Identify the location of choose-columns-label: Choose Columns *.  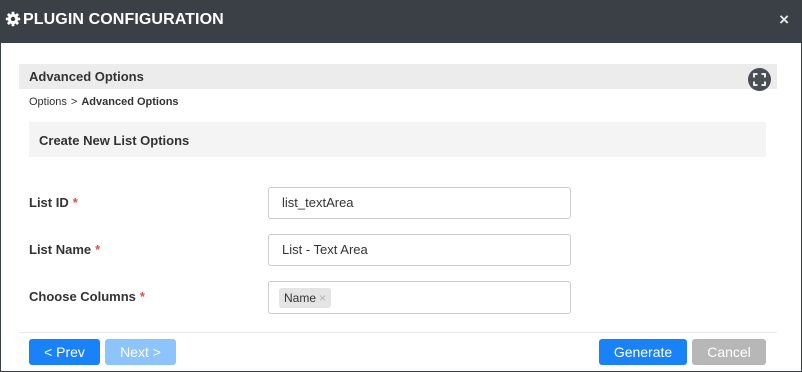
(87, 296).